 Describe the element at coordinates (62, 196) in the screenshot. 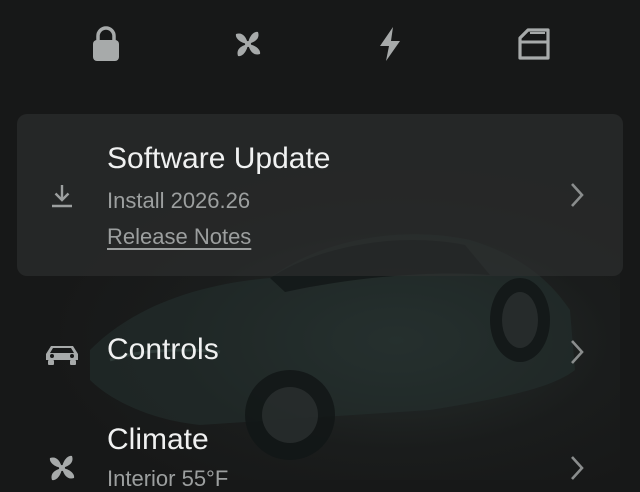

I see `download-icon` at that location.